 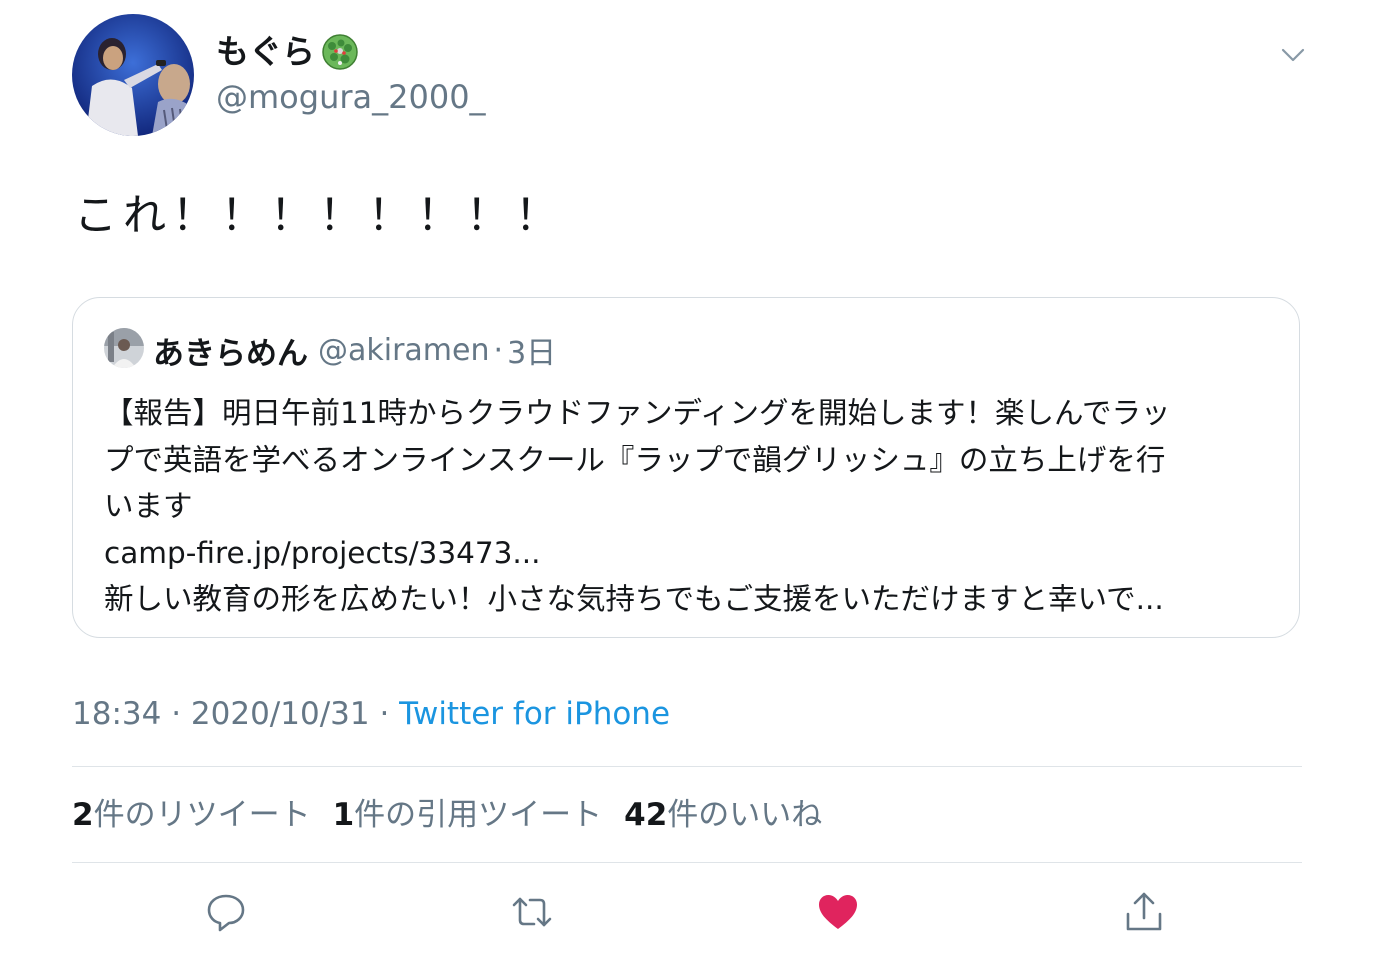 What do you see at coordinates (351, 97) in the screenshot?
I see `author-handle: @mogura_2000_` at bounding box center [351, 97].